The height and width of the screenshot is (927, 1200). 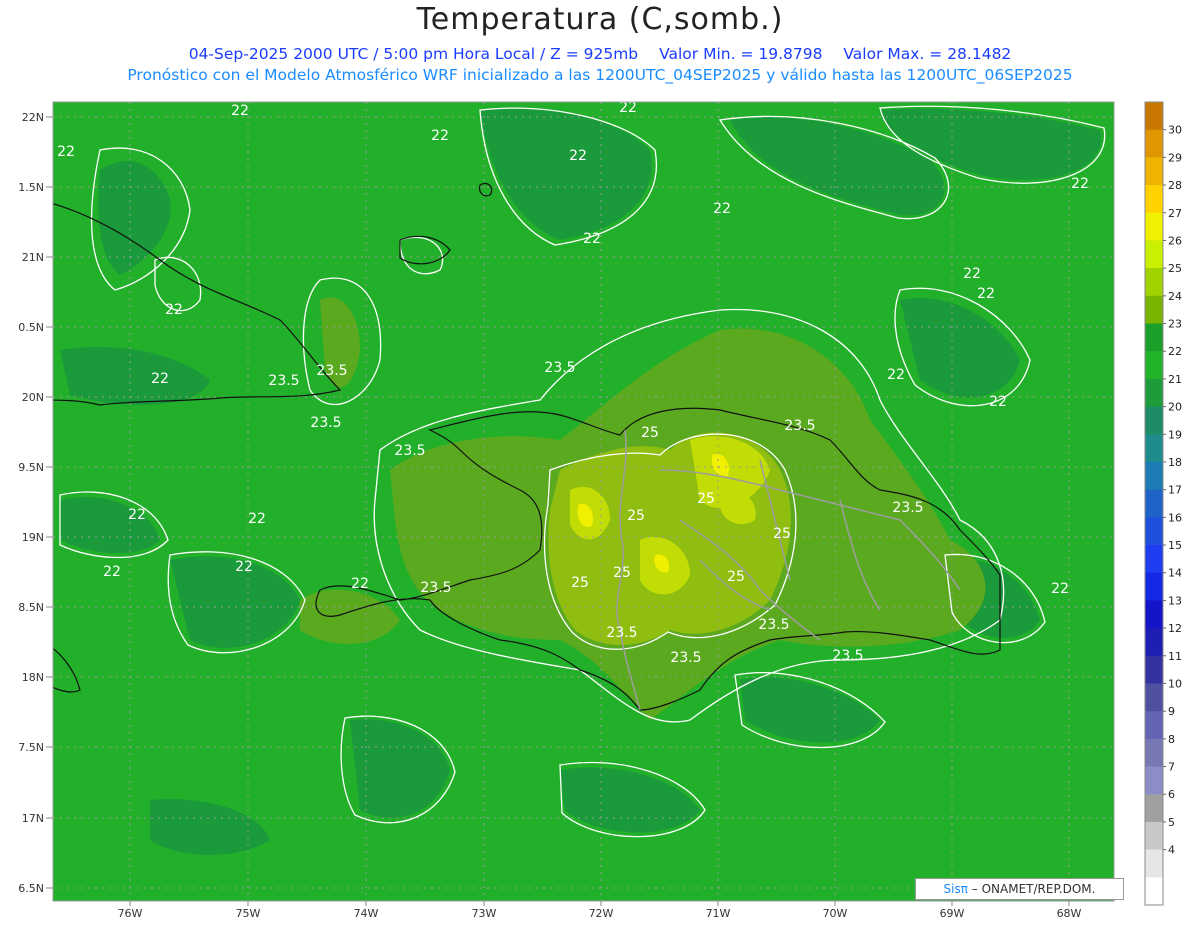 What do you see at coordinates (366, 913) in the screenshot?
I see `longitude-label: 74W` at bounding box center [366, 913].